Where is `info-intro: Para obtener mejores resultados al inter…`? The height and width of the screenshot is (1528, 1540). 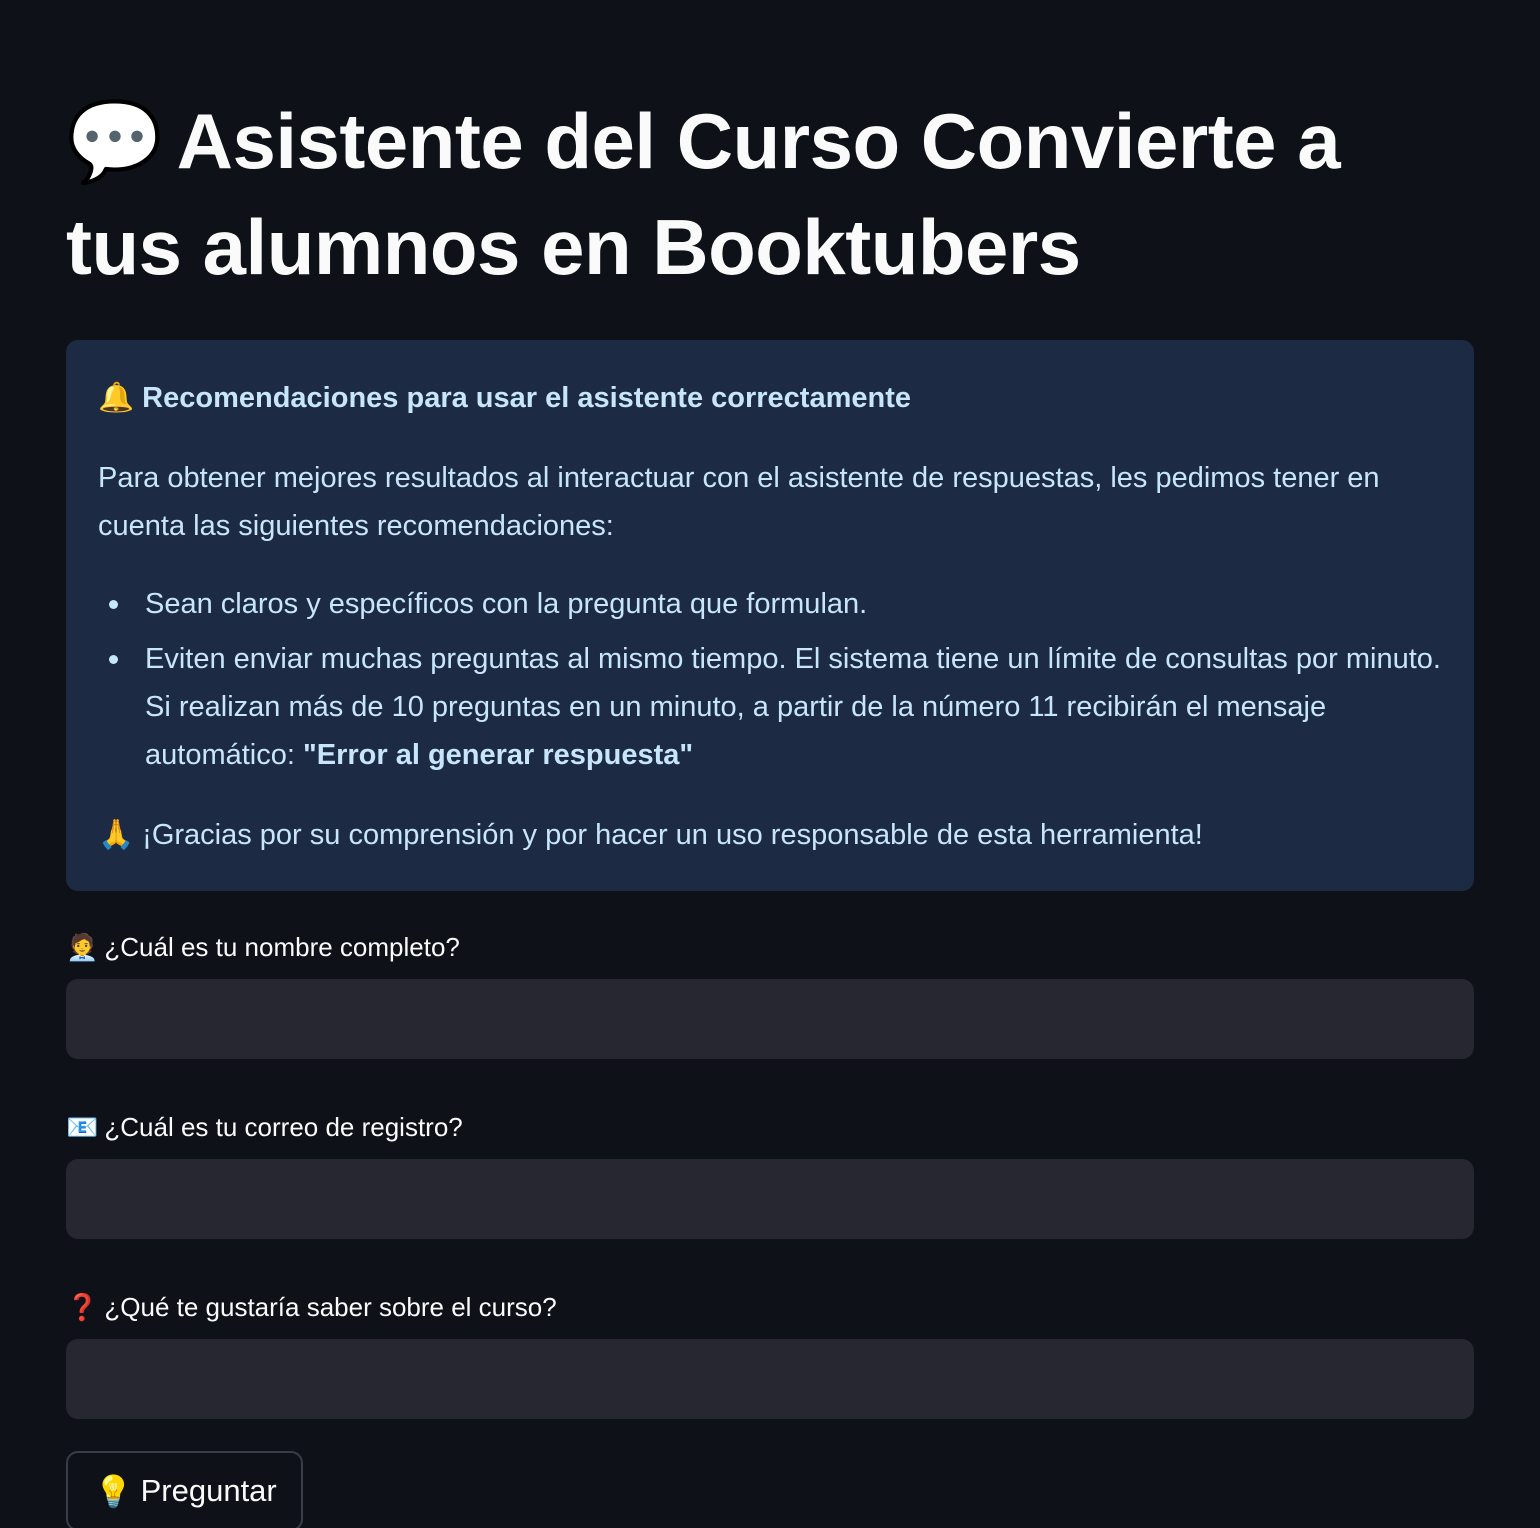 info-intro: Para obtener mejores resultados al inter… is located at coordinates (739, 502).